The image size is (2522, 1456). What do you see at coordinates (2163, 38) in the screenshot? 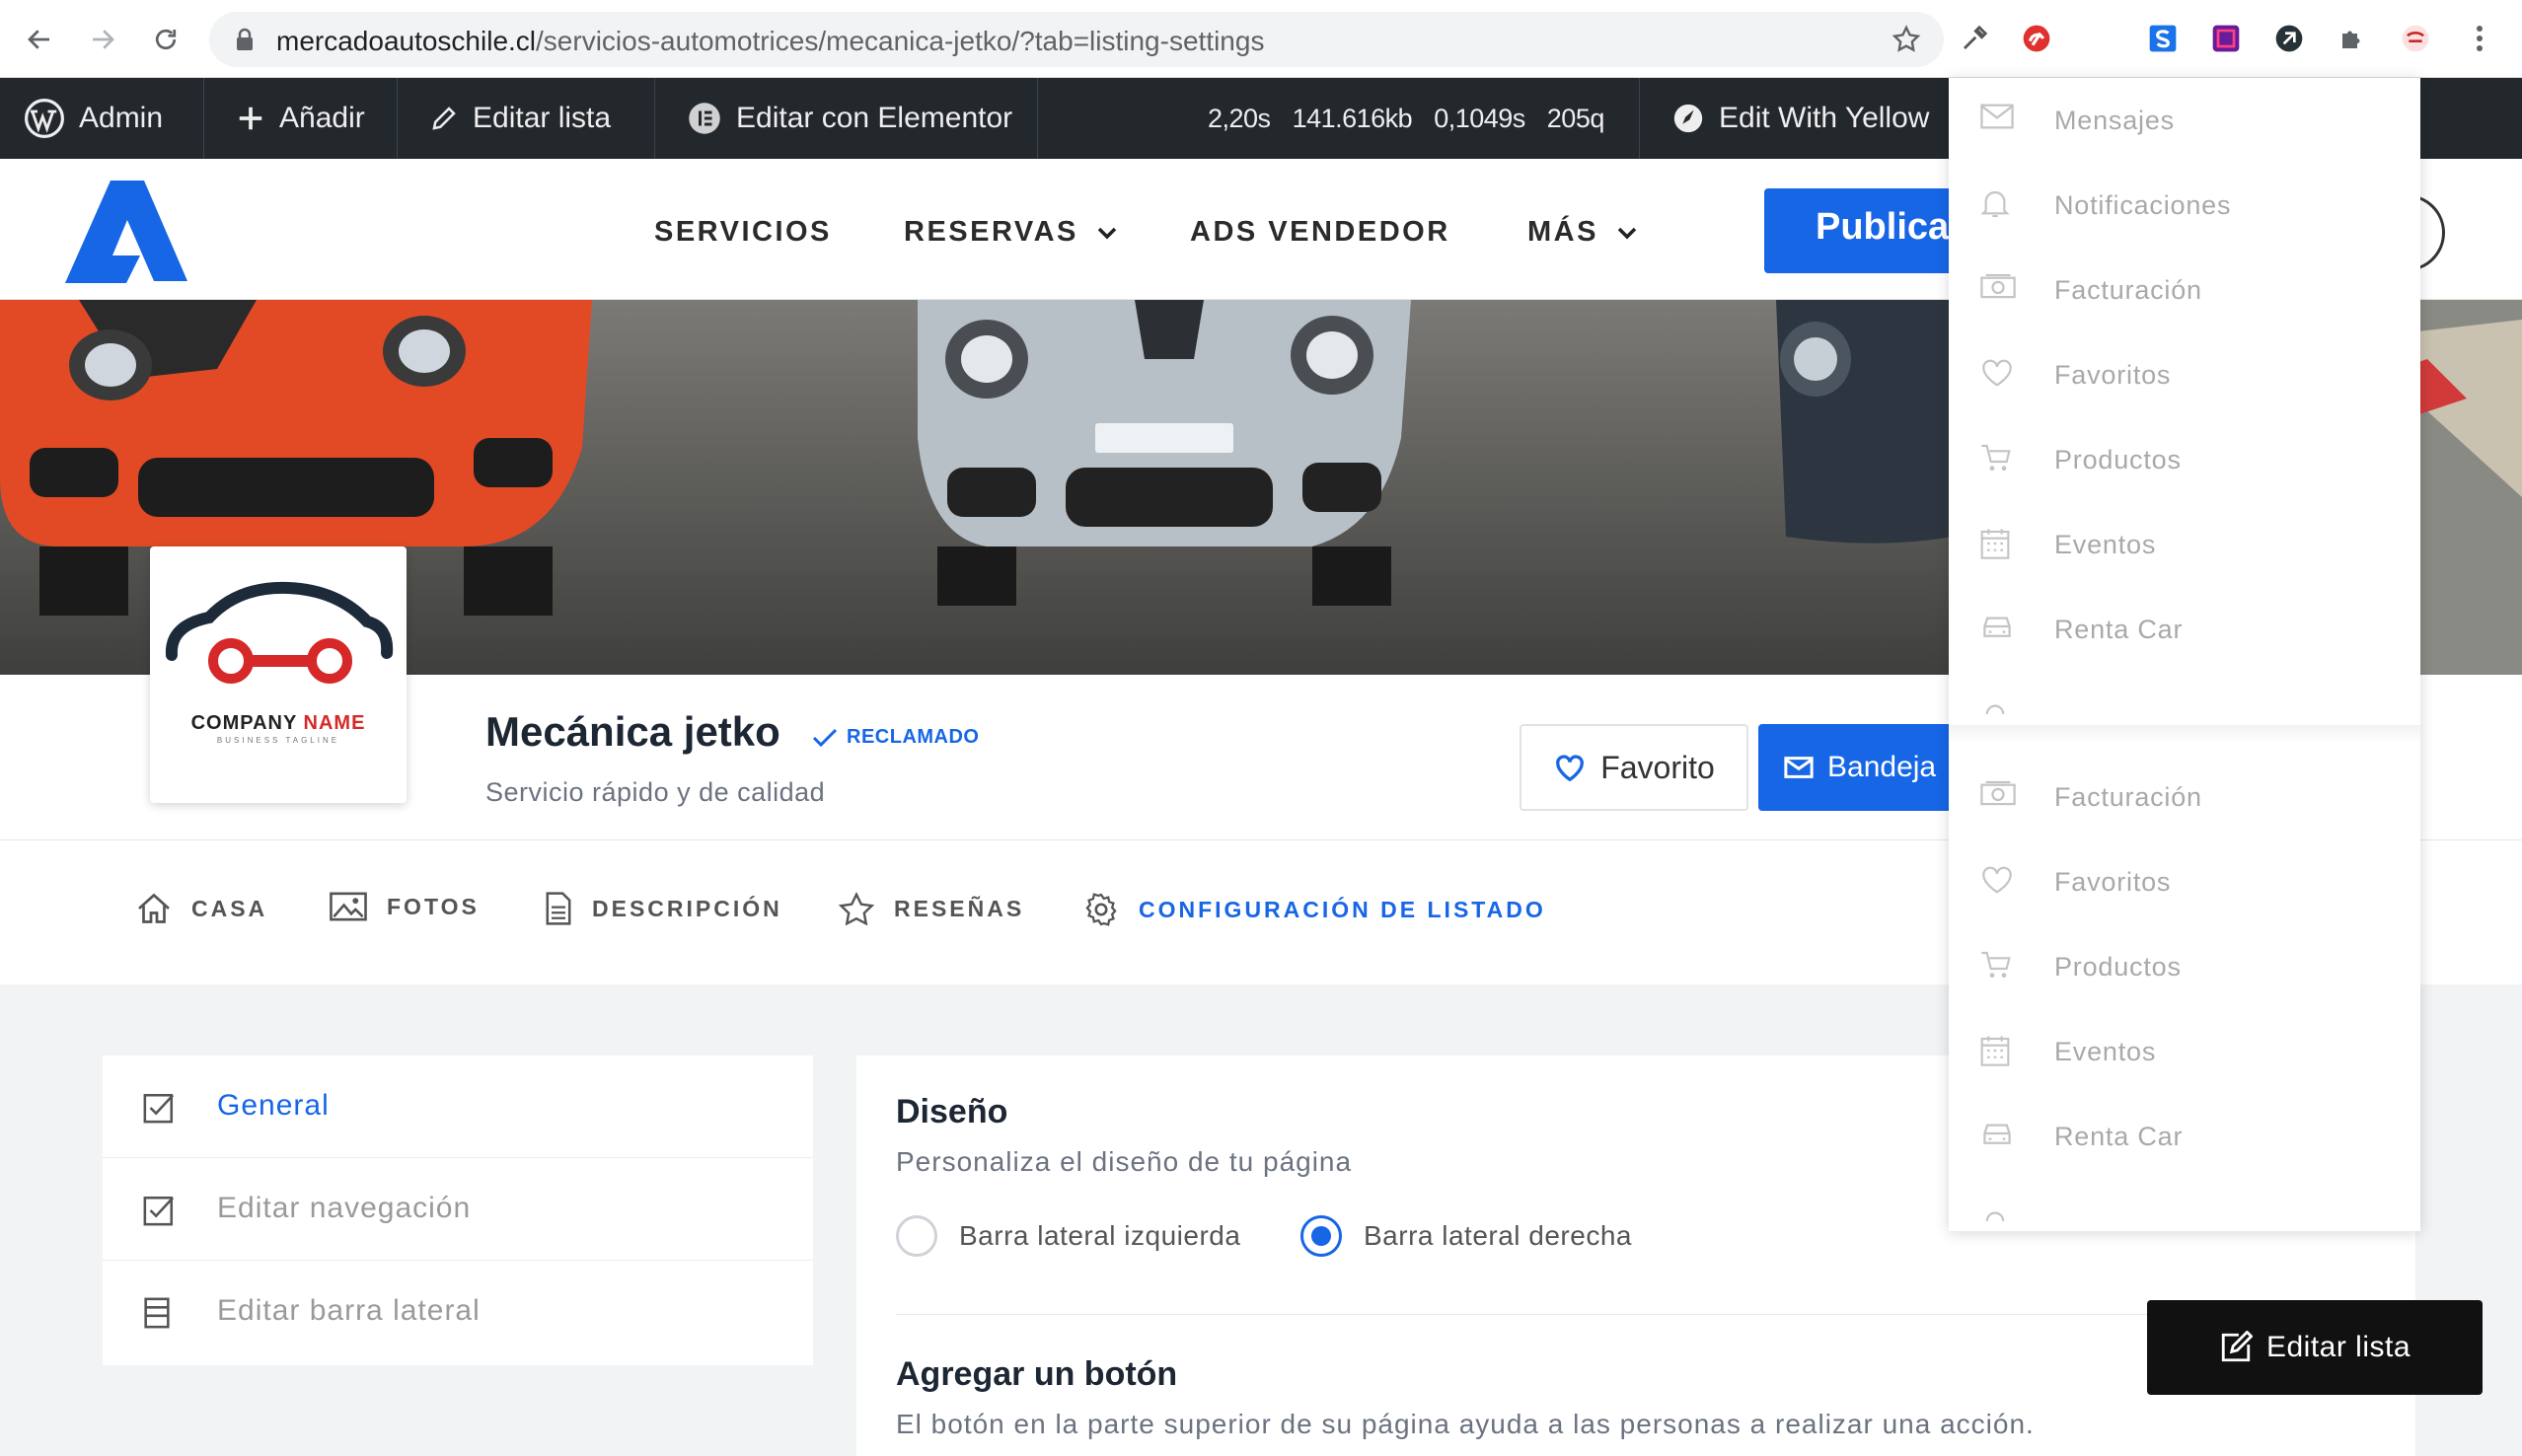
I see `s-extension-icon` at bounding box center [2163, 38].